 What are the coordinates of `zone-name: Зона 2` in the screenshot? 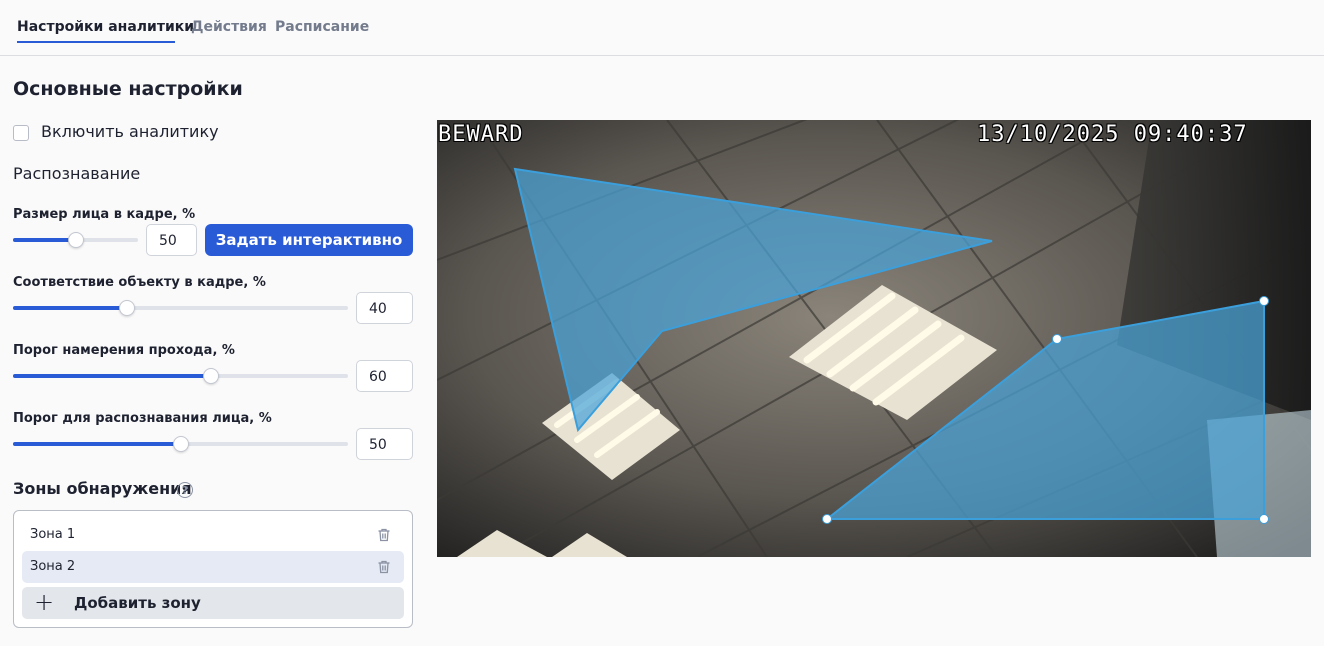 It's located at (53, 566).